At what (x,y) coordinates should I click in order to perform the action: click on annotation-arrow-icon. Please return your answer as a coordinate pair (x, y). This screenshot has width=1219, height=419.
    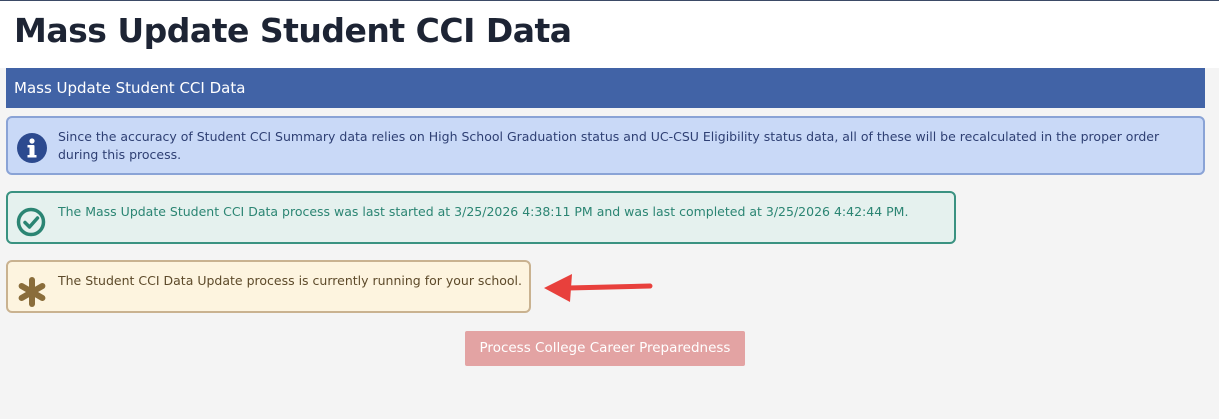
    Looking at the image, I should click on (600, 290).